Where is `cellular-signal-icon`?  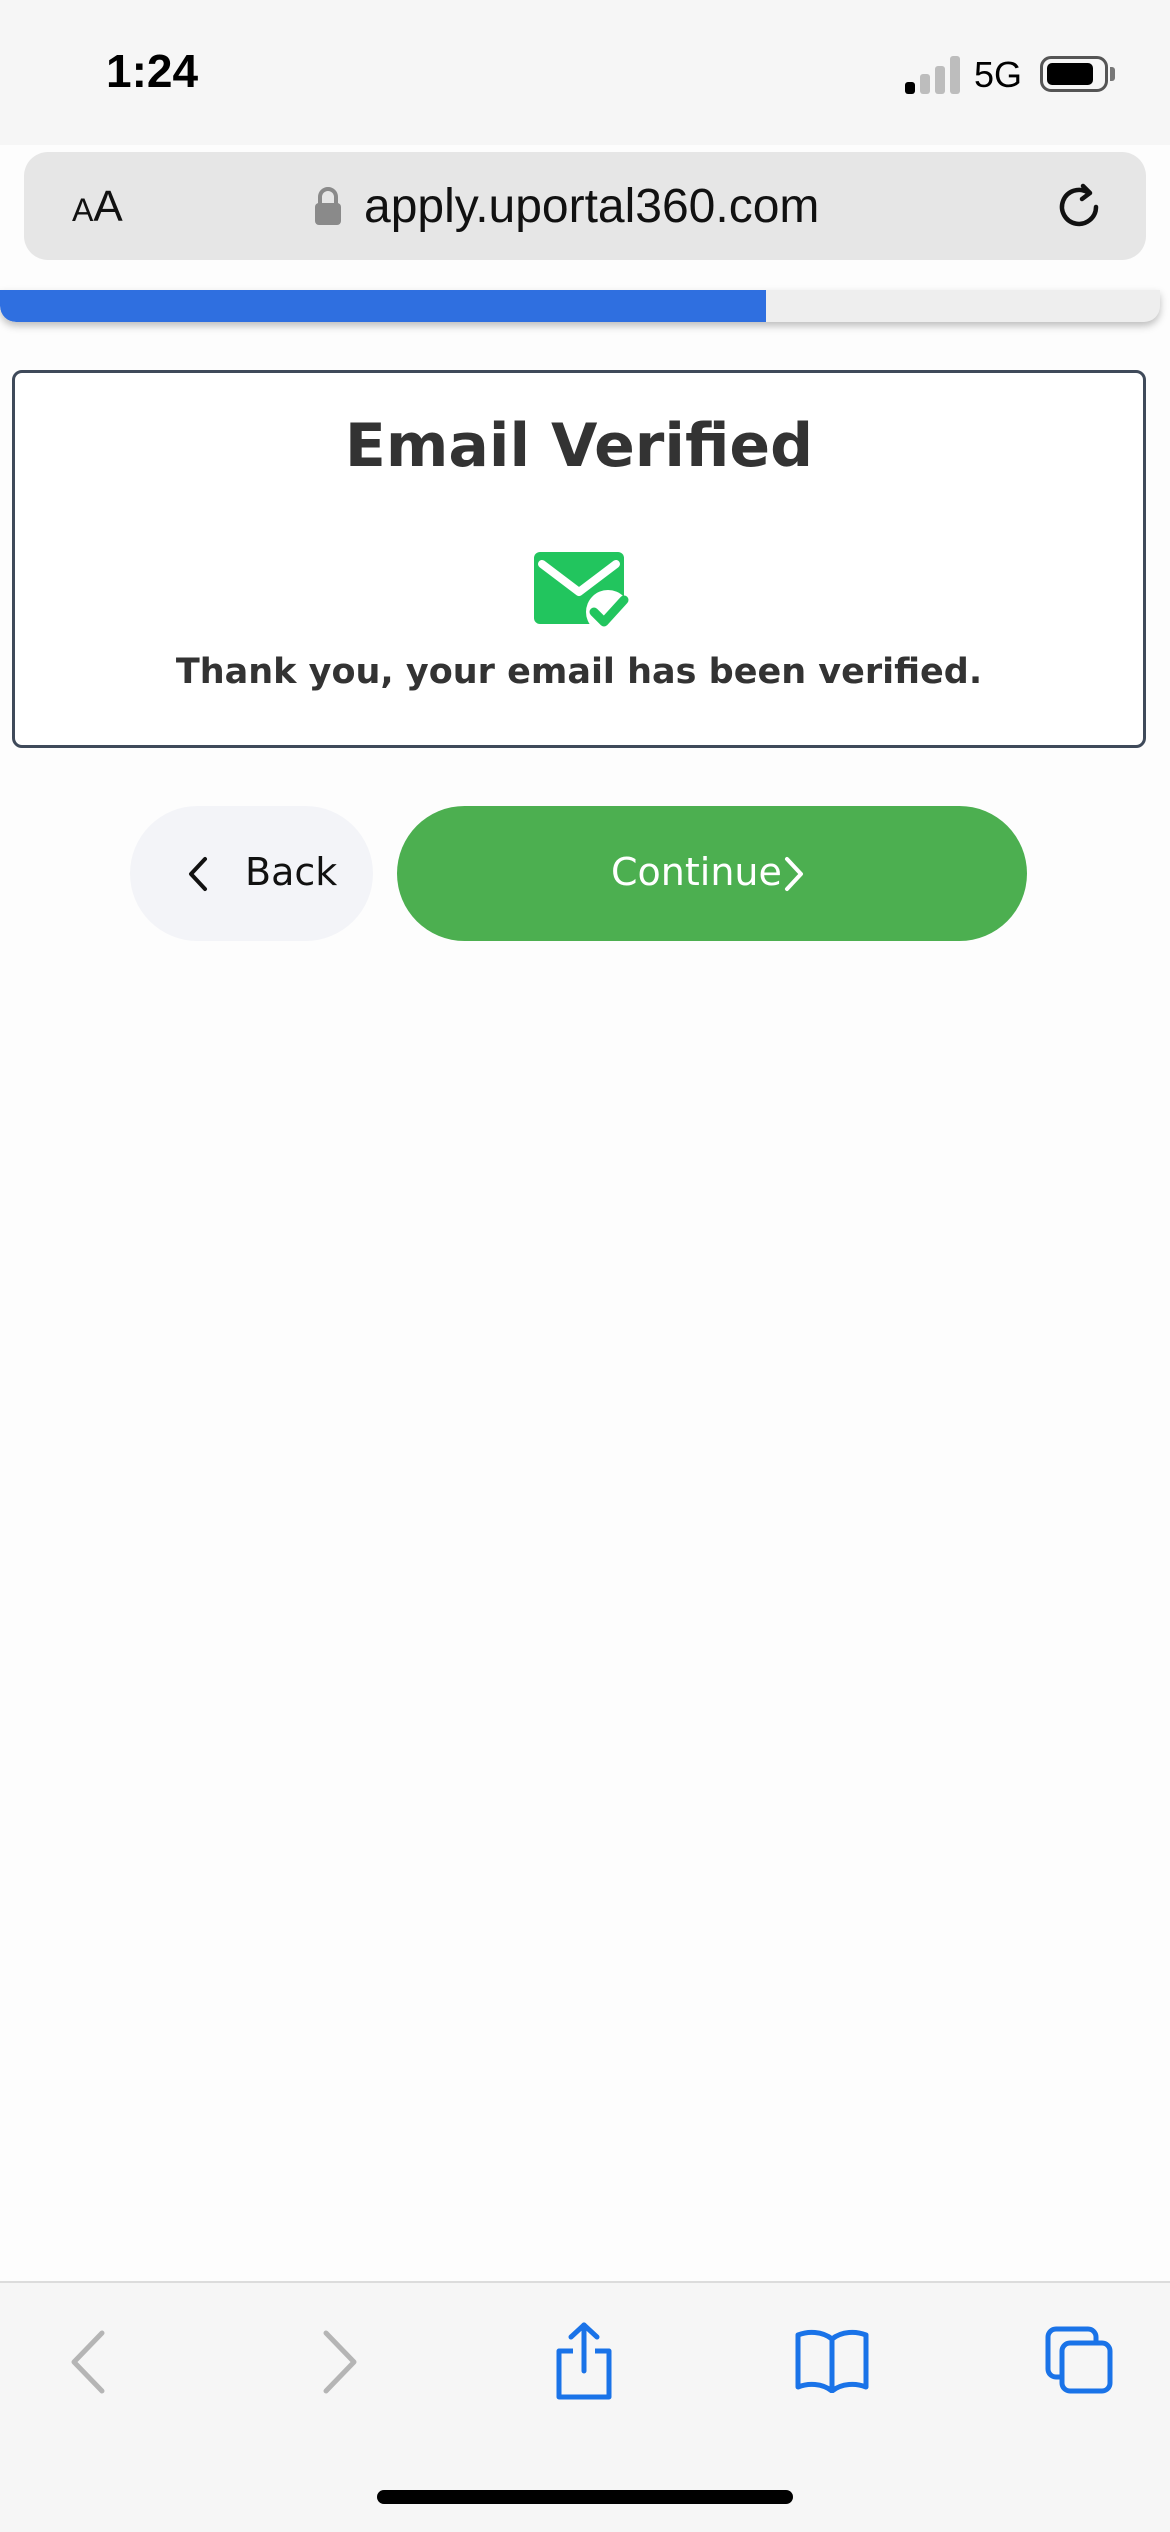 cellular-signal-icon is located at coordinates (933, 75).